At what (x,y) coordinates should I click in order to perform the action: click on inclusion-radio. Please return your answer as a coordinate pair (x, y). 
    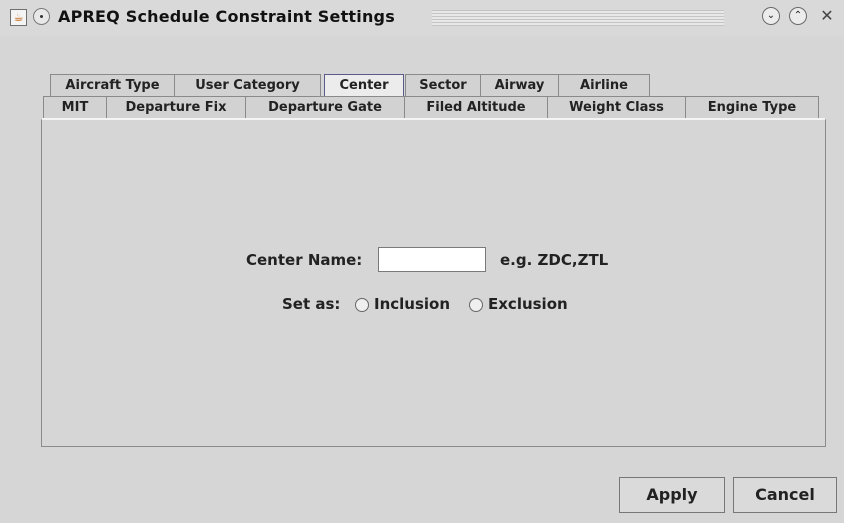
    Looking at the image, I should click on (362, 305).